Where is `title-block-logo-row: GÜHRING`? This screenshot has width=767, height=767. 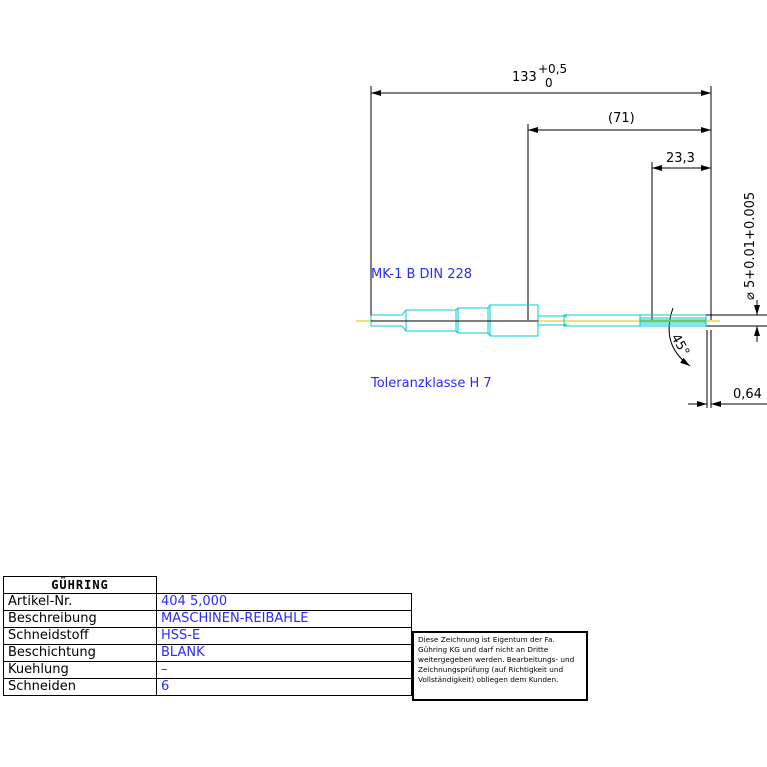 title-block-logo-row: GÜHRING is located at coordinates (207, 585).